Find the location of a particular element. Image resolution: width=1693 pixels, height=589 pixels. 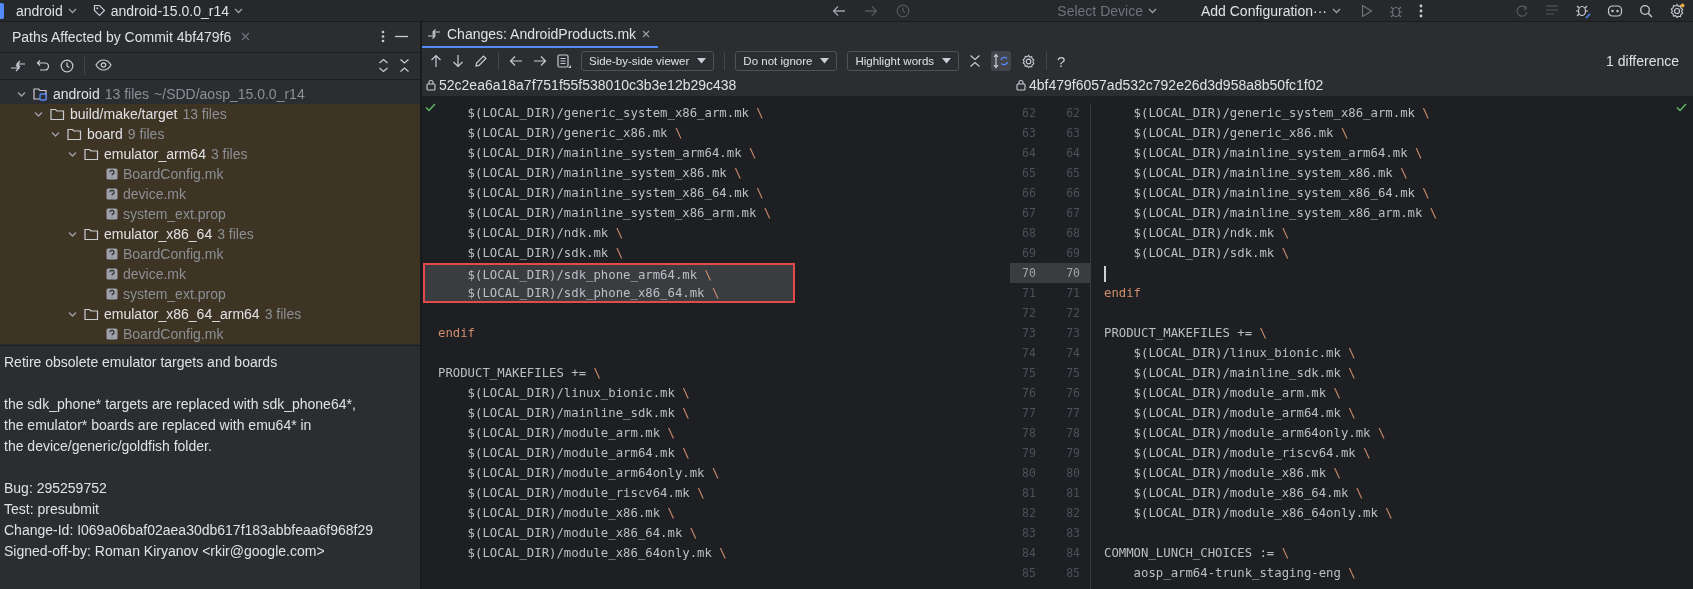

code-line: $(LOCAL_DIR)/module_riscv64.mk \ is located at coordinates (1252, 453).